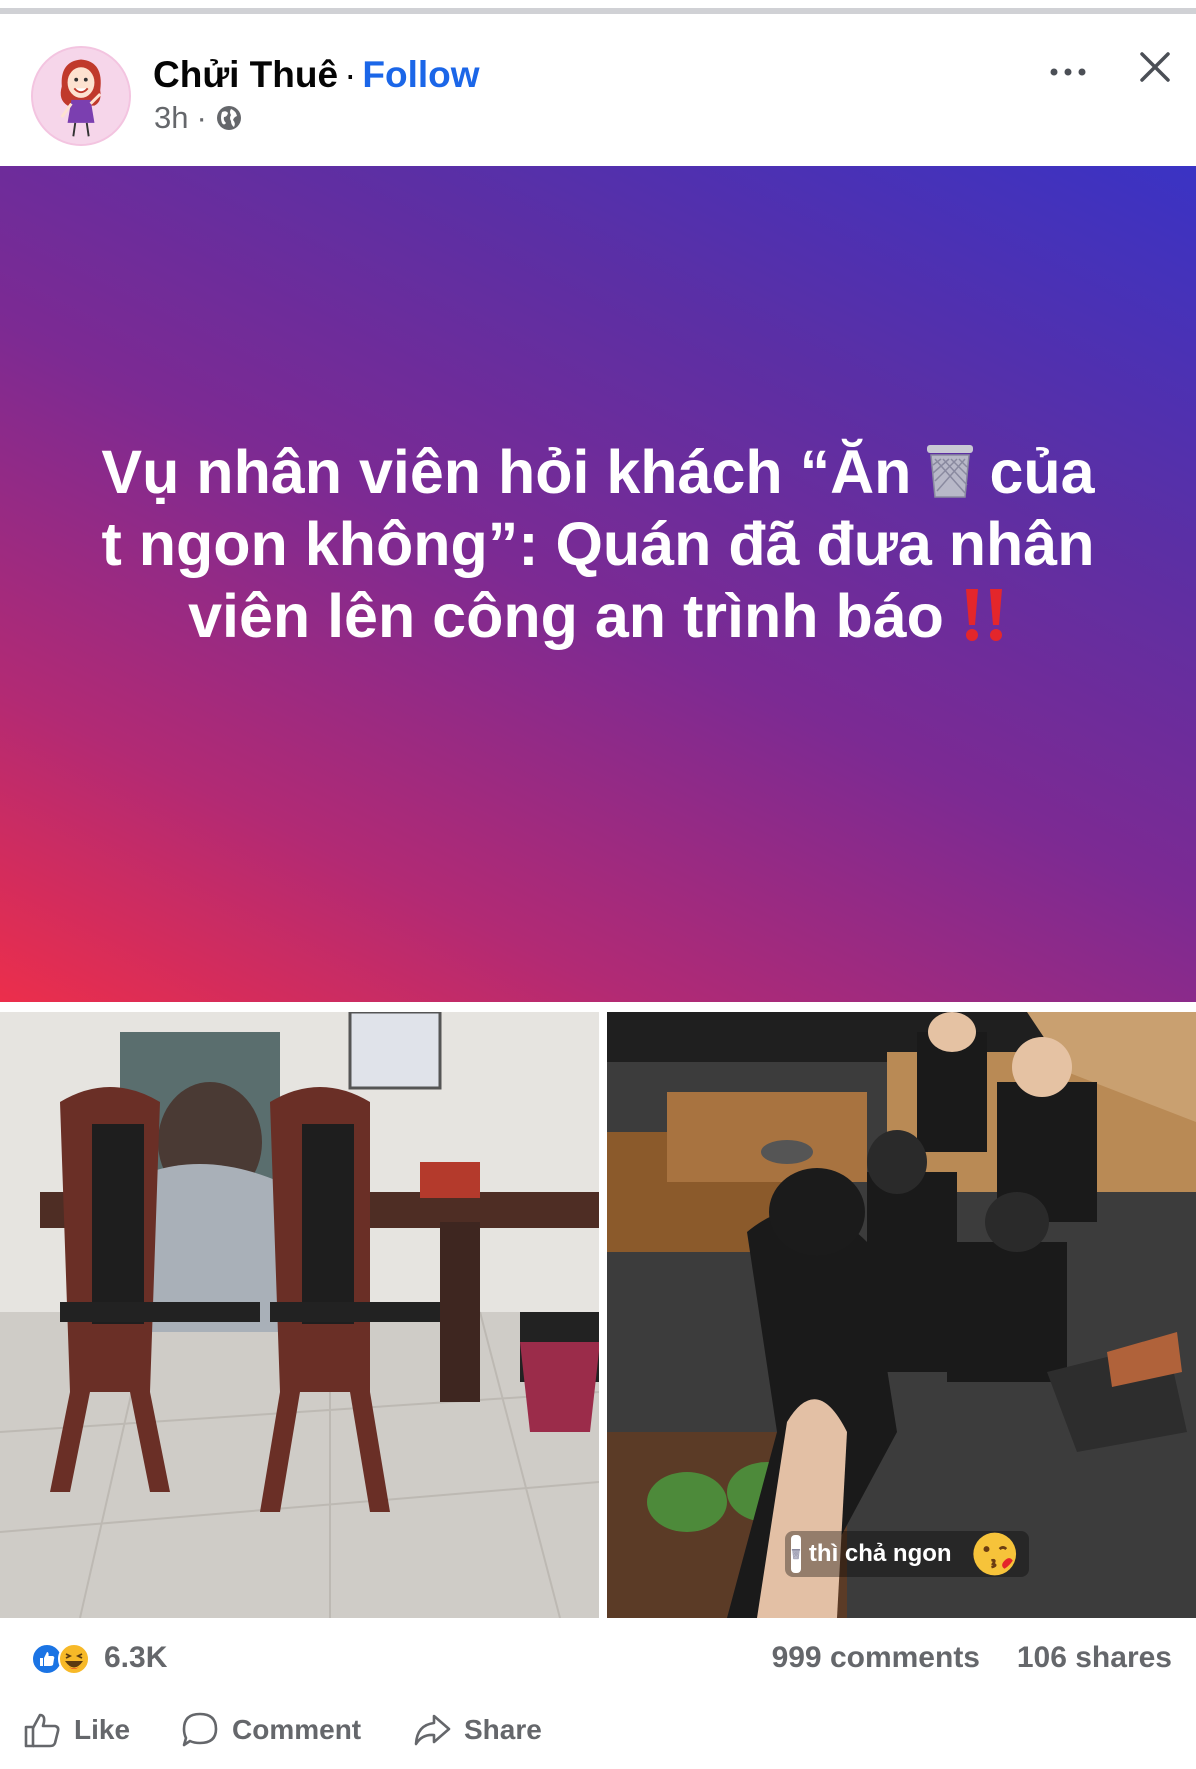  I want to click on reaction-bar: 6.3K 999 comments 106 shares, so click(598, 1658).